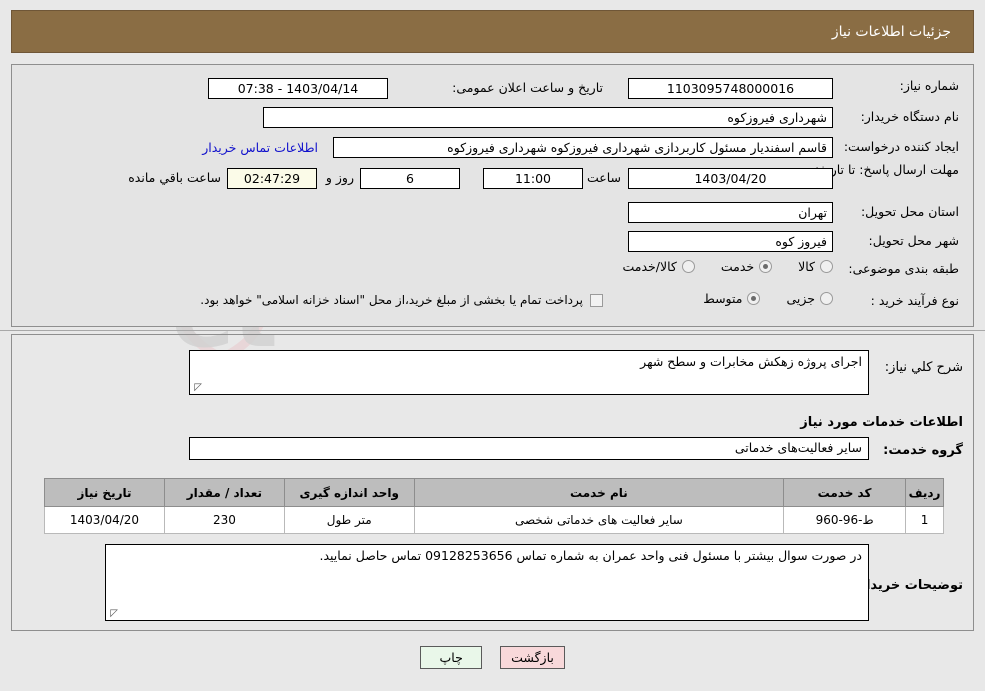 Image resolution: width=985 pixels, height=691 pixels. I want to click on row-need-number: شماره نیاز:, so click(899, 85).